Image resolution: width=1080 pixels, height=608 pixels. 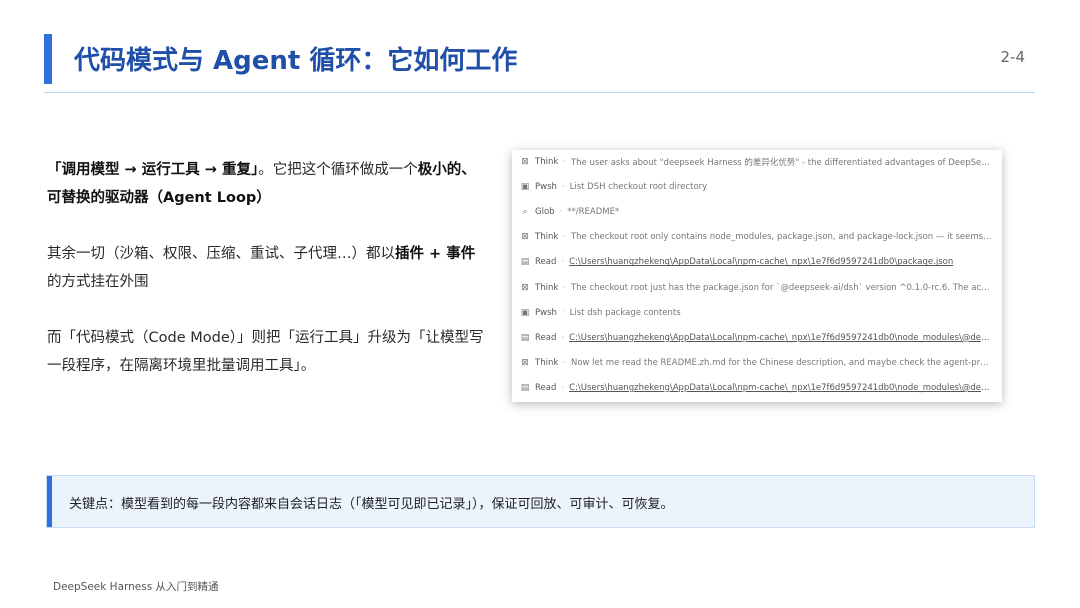 What do you see at coordinates (435, 254) in the screenshot?
I see `plugins-bold: 插件 + 事件` at bounding box center [435, 254].